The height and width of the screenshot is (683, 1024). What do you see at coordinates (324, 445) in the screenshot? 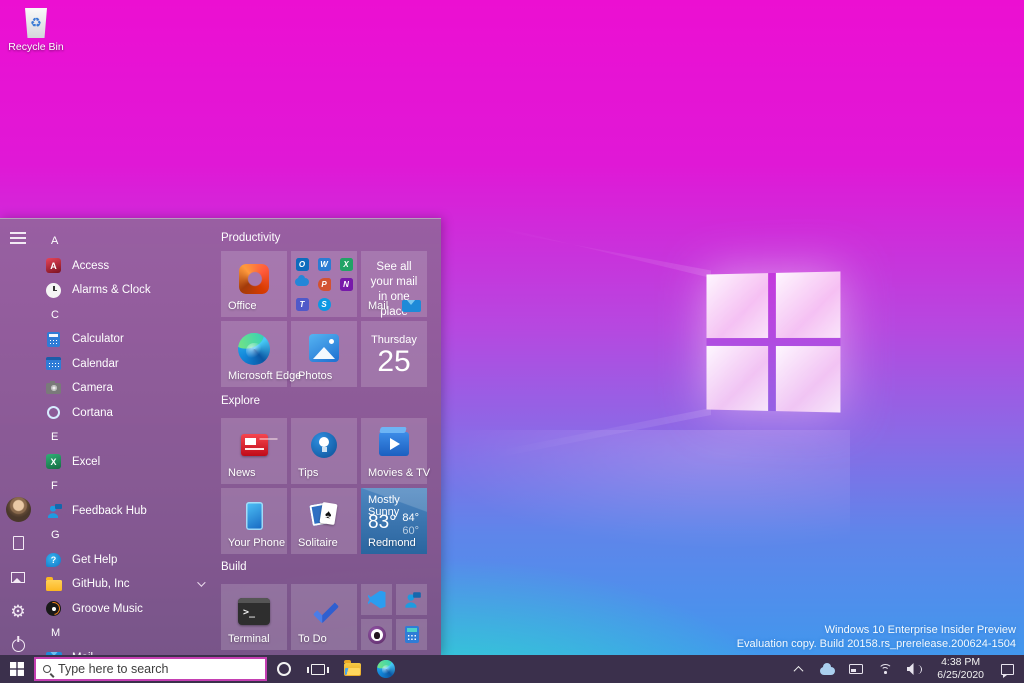
I see `tips-bulb-icon` at bounding box center [324, 445].